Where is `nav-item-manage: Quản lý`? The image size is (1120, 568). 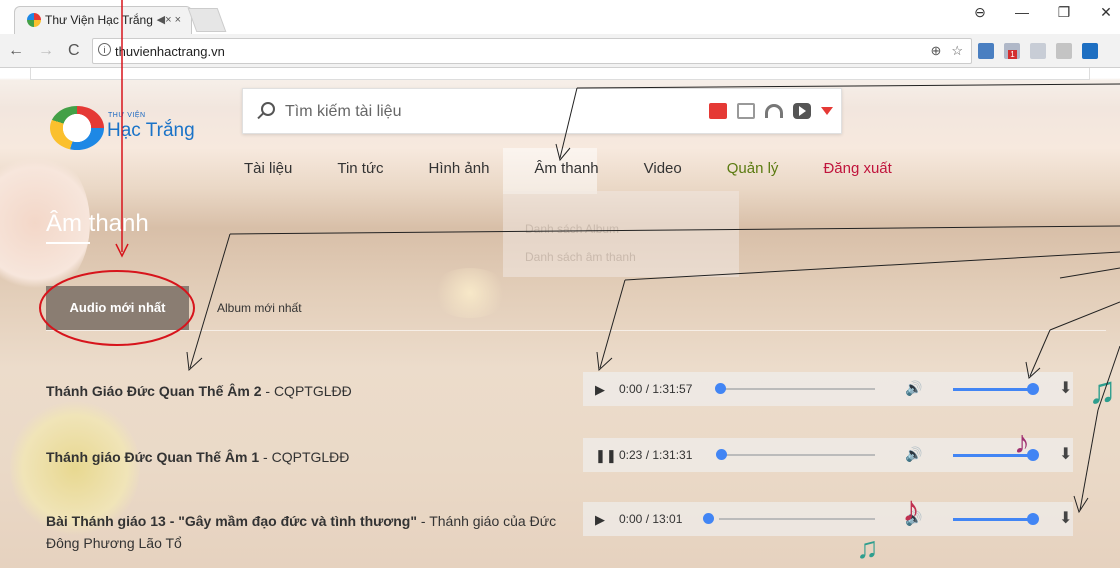
nav-item-manage: Quản lý is located at coordinates (753, 168).